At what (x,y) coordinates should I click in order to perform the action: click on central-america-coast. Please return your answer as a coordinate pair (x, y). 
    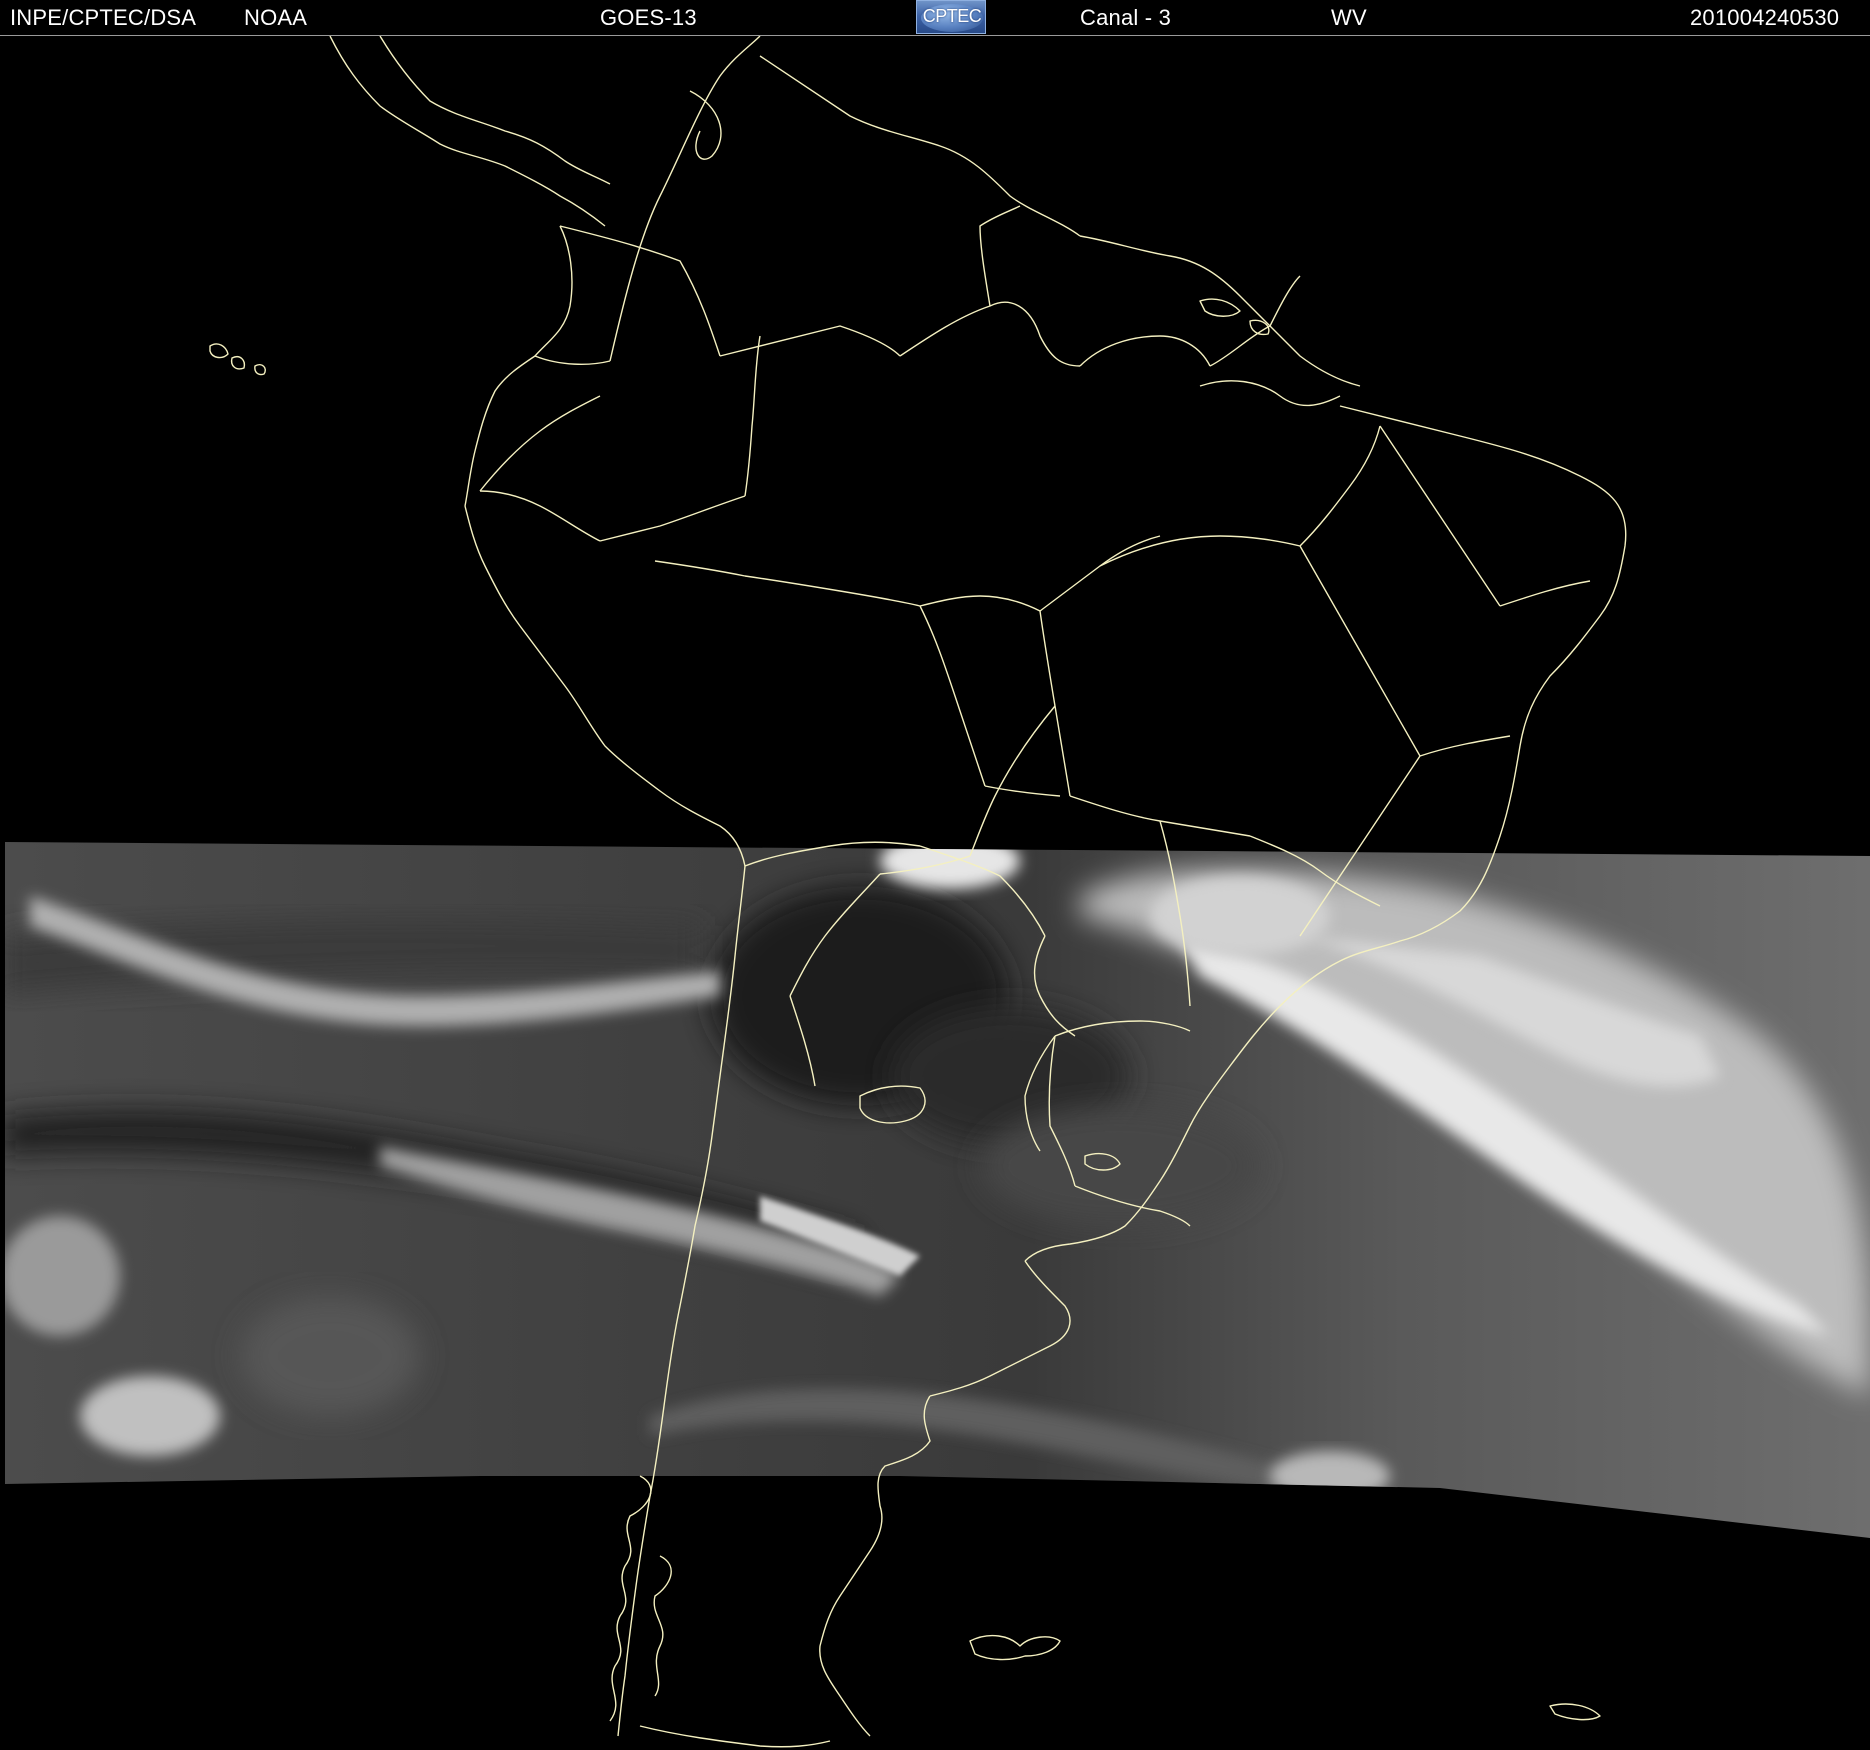
    Looking at the image, I should click on (467, 131).